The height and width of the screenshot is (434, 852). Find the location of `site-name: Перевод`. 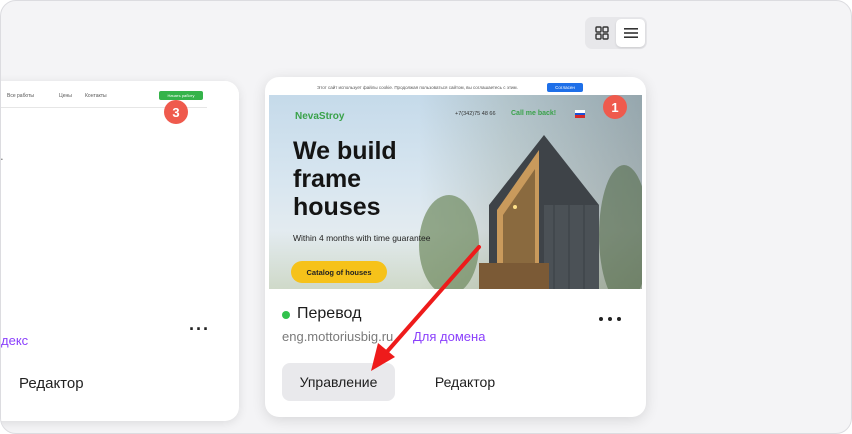

site-name: Перевод is located at coordinates (329, 313).